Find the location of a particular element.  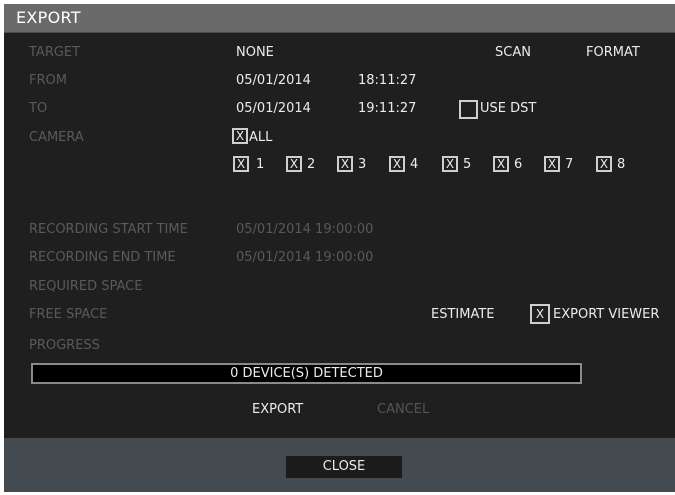

camera-5-label: 5 is located at coordinates (467, 164).